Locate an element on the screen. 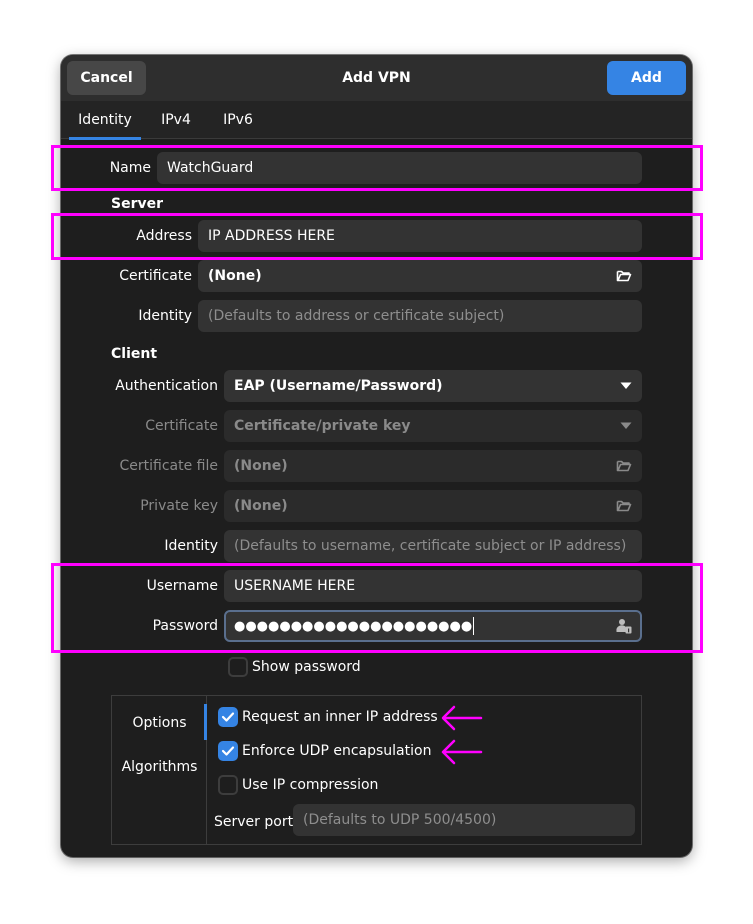  username-input: USERNAME HERE is located at coordinates (433, 586).